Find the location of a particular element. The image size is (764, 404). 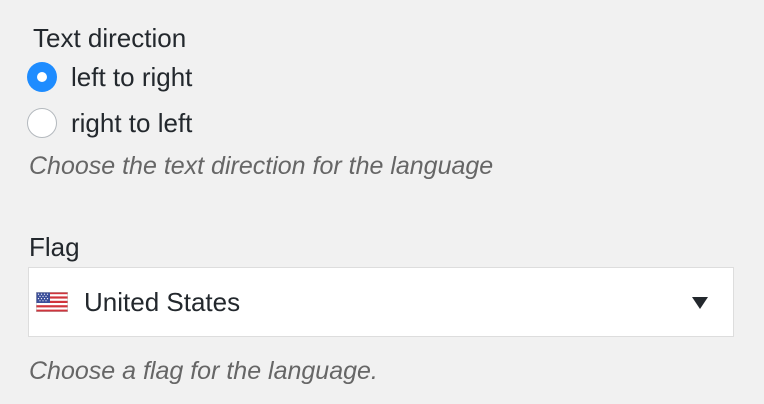

radio-left-to-right-checked is located at coordinates (42, 77).